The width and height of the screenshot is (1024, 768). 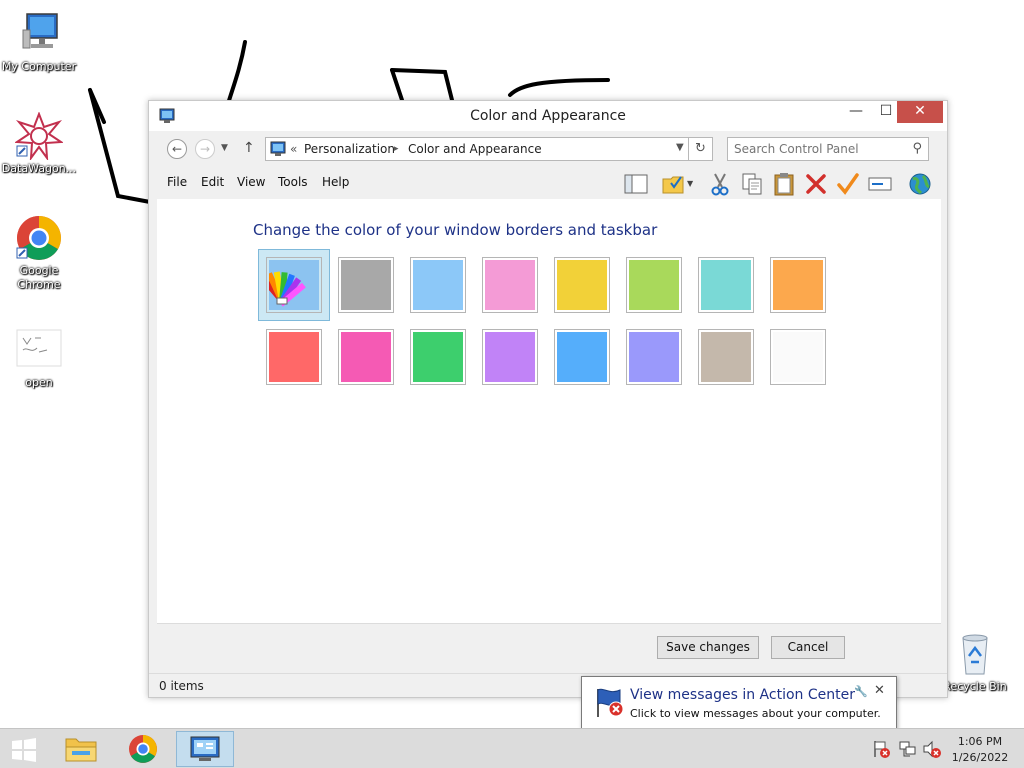 What do you see at coordinates (932, 749) in the screenshot?
I see `volume-tray-icon` at bounding box center [932, 749].